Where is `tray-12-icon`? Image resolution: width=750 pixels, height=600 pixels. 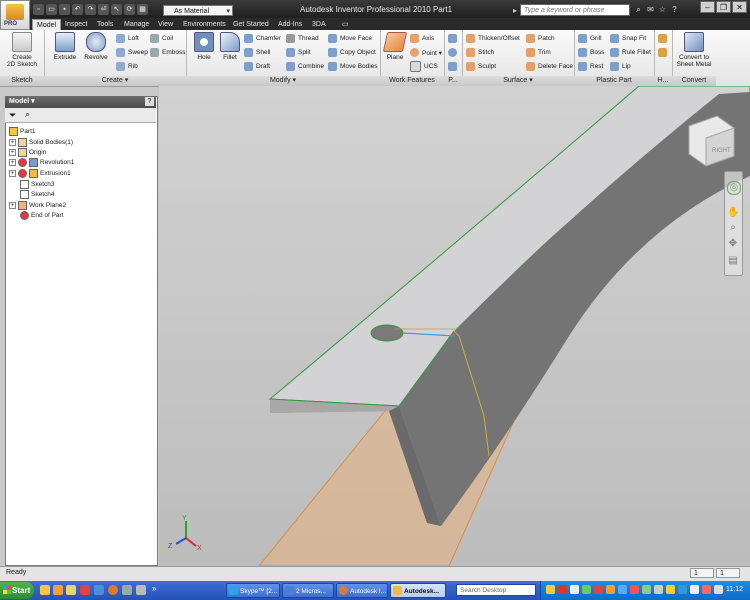 tray-12-icon is located at coordinates (682, 589).